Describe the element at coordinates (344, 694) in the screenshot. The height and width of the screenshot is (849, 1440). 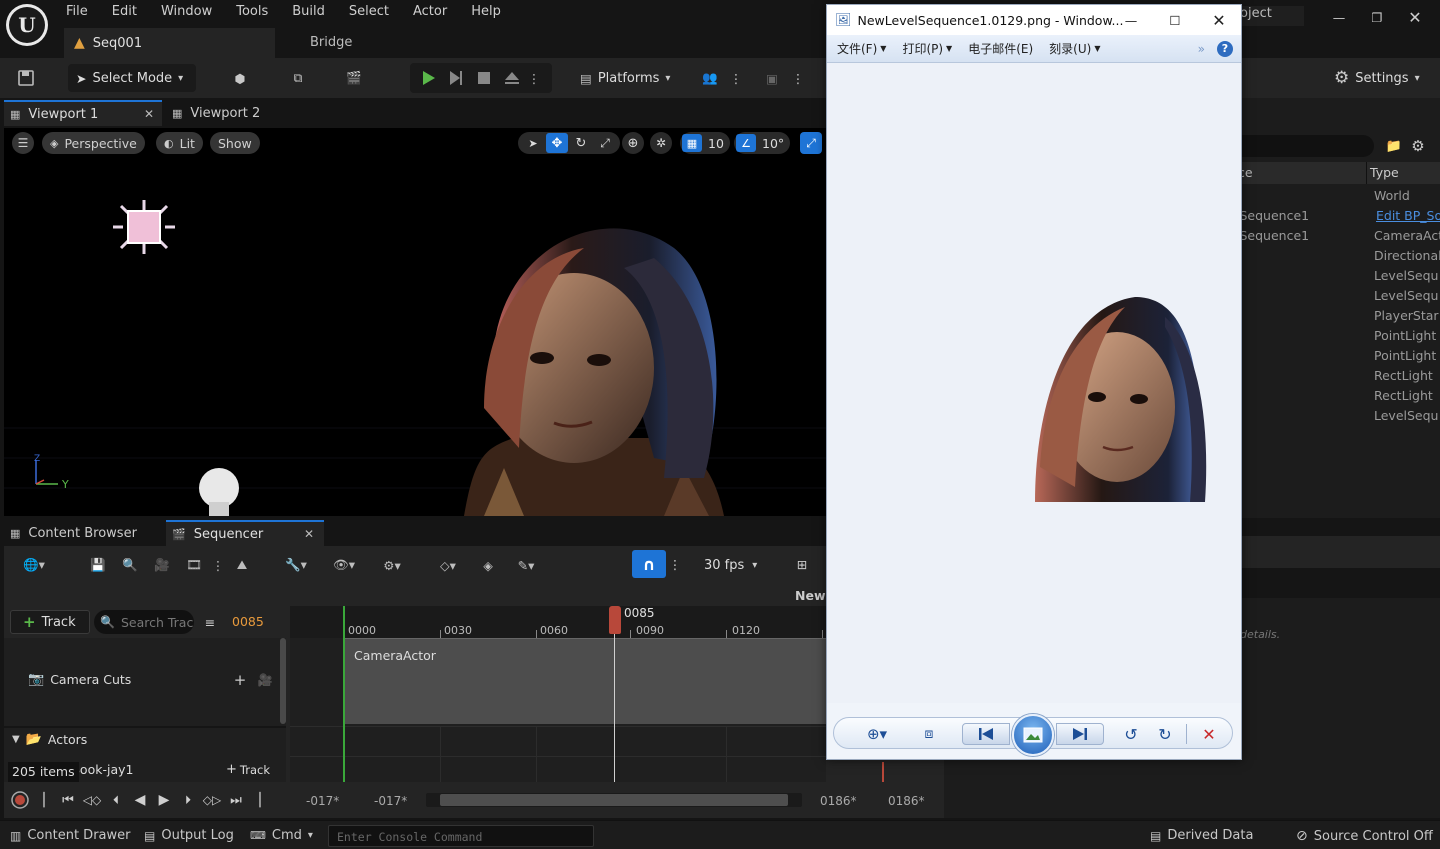
I see `playback-start-marker` at that location.